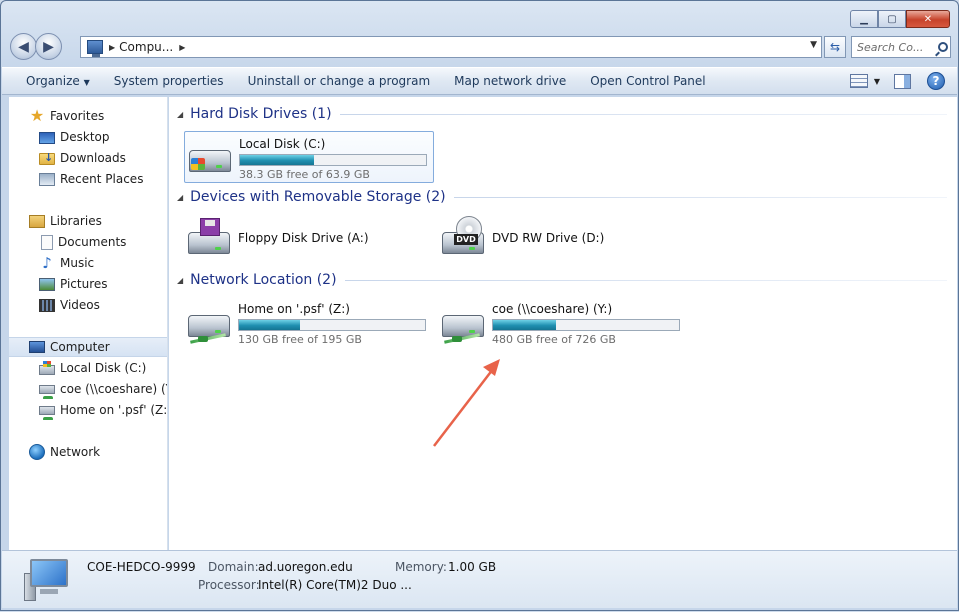  Describe the element at coordinates (37, 221) in the screenshot. I see `libraries-icon` at that location.